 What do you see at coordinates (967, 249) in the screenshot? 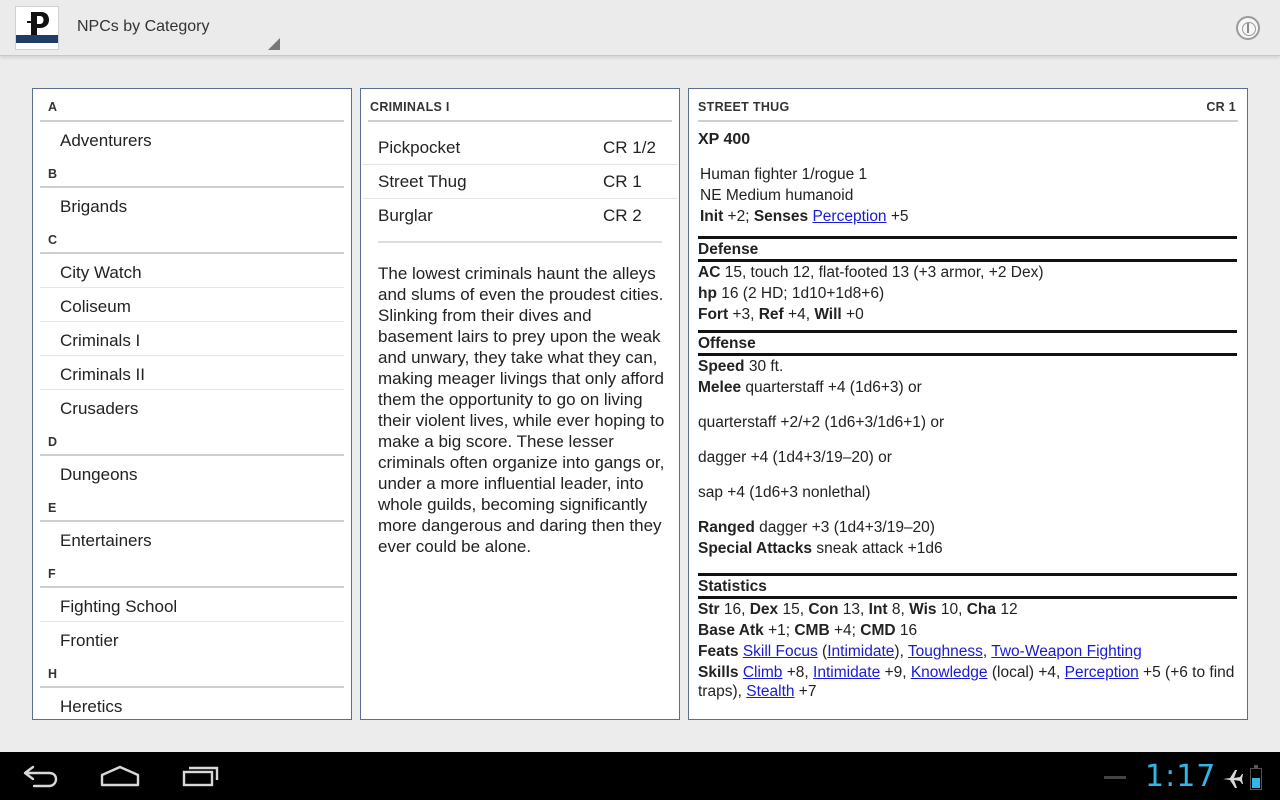
I see `defense-section-header: Defense` at bounding box center [967, 249].